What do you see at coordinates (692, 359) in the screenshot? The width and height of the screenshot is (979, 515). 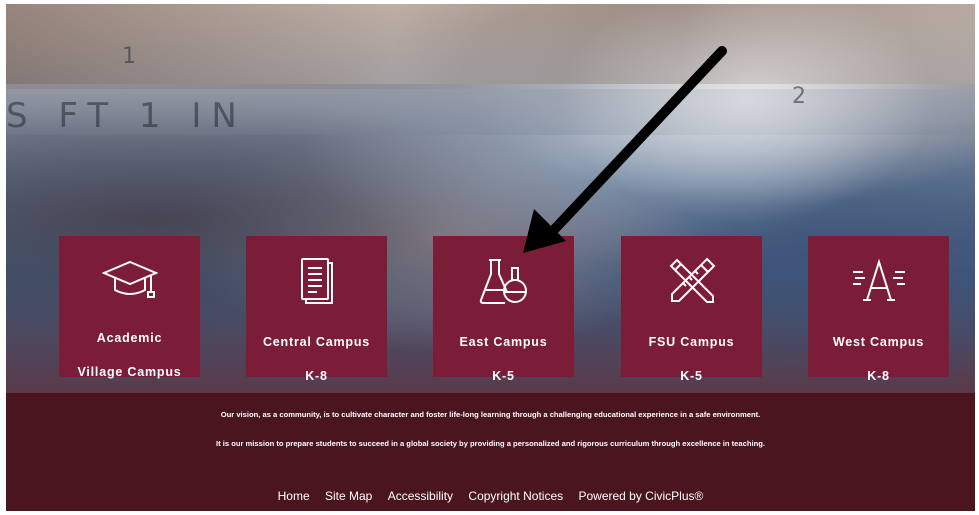 I see `campus-label: FSU Campus K-5` at bounding box center [692, 359].